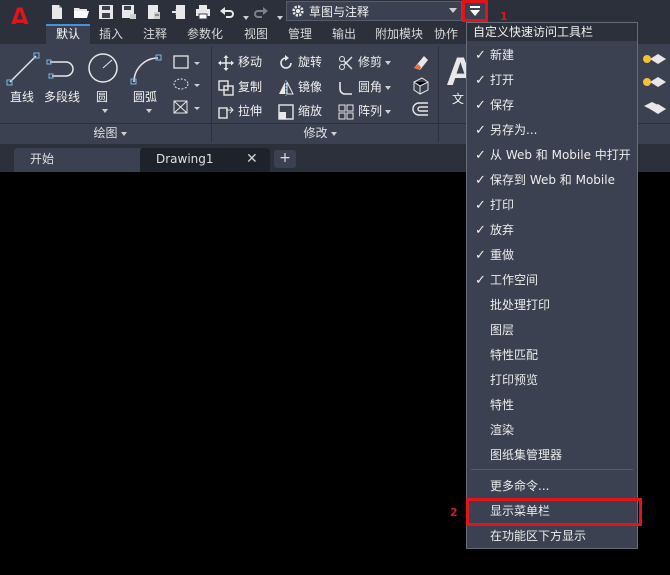 Image resolution: width=670 pixels, height=575 pixels. I want to click on menu-item: ✓ 从 Web 和 Mobile 中打开, so click(552, 155).